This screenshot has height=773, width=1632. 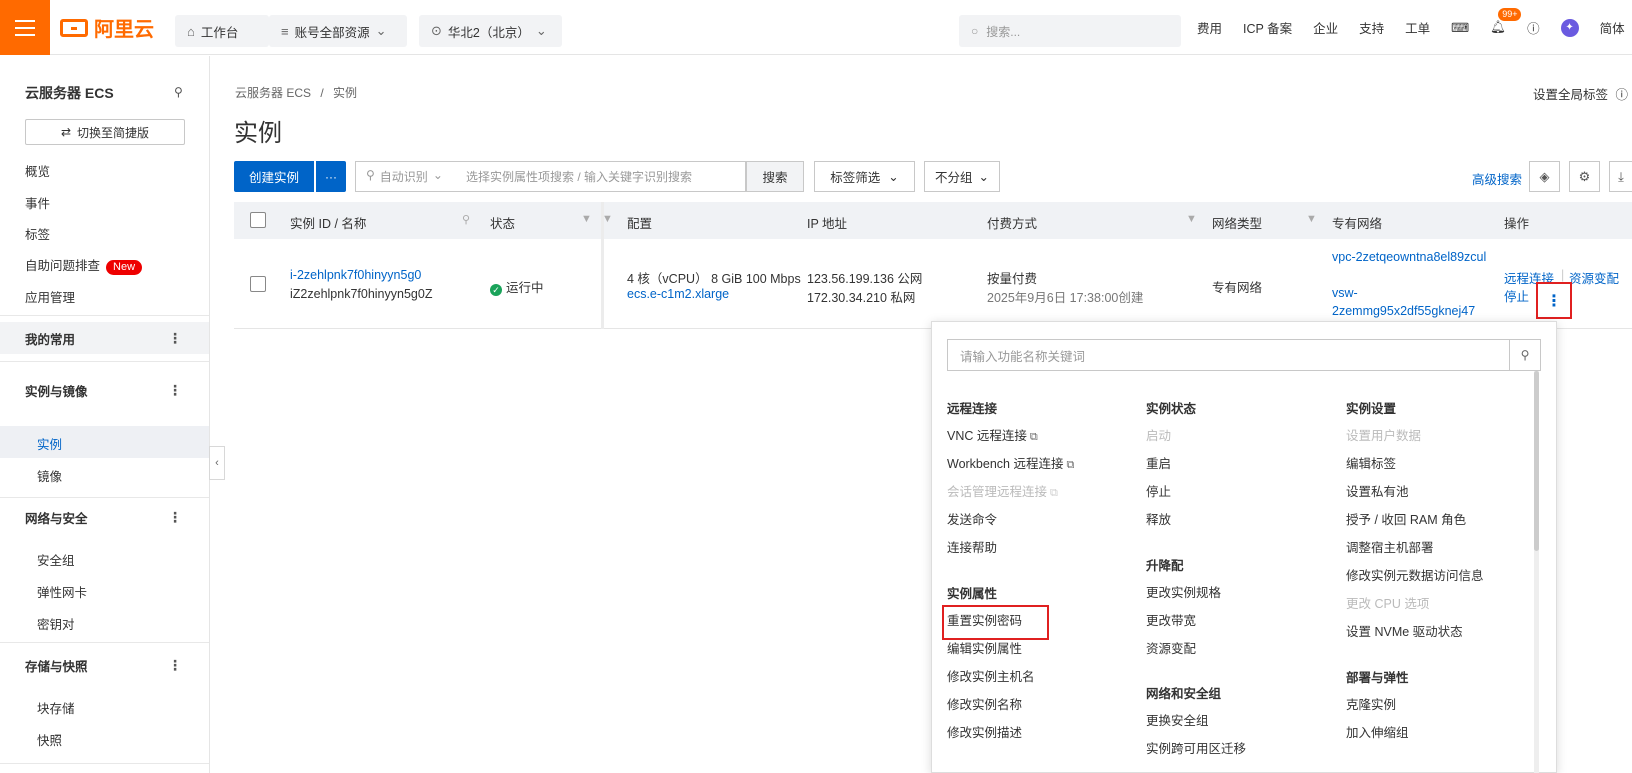 I want to click on sidebar-group-storage: 存储与快照 ⋮, so click(x=104, y=665).